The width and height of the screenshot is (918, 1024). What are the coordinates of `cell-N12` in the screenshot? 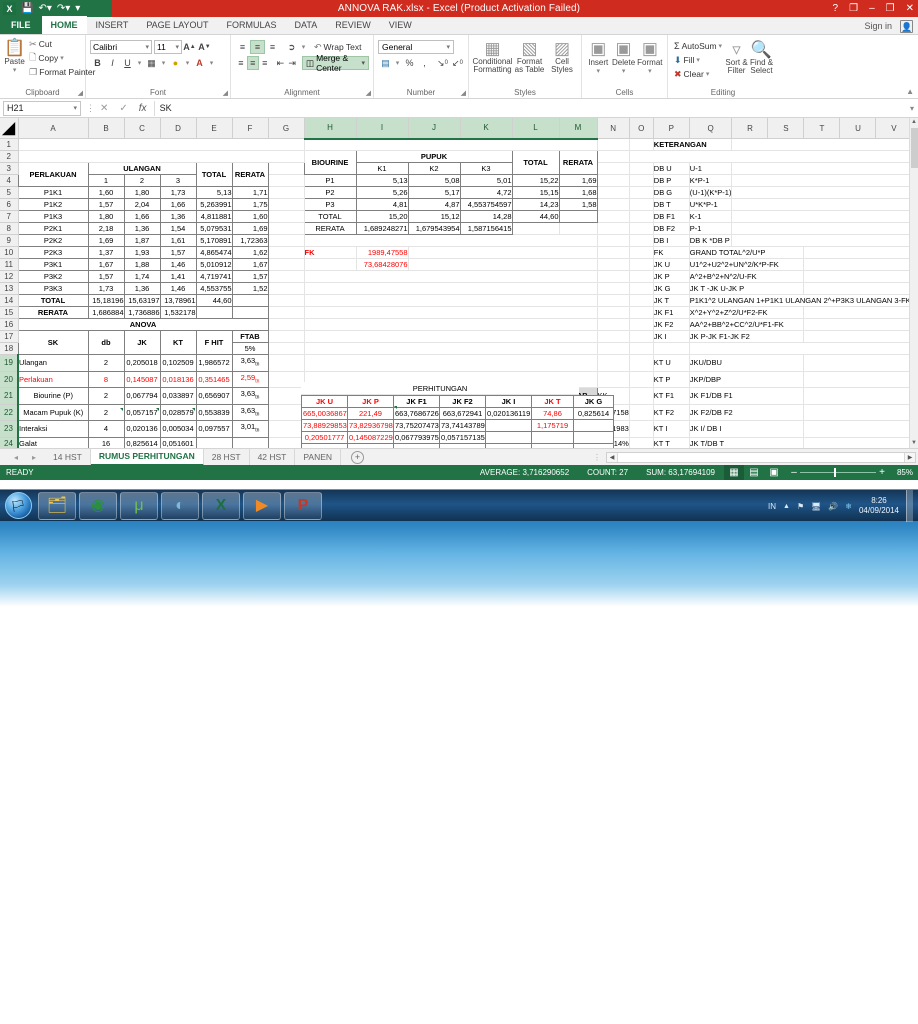 It's located at (613, 276).